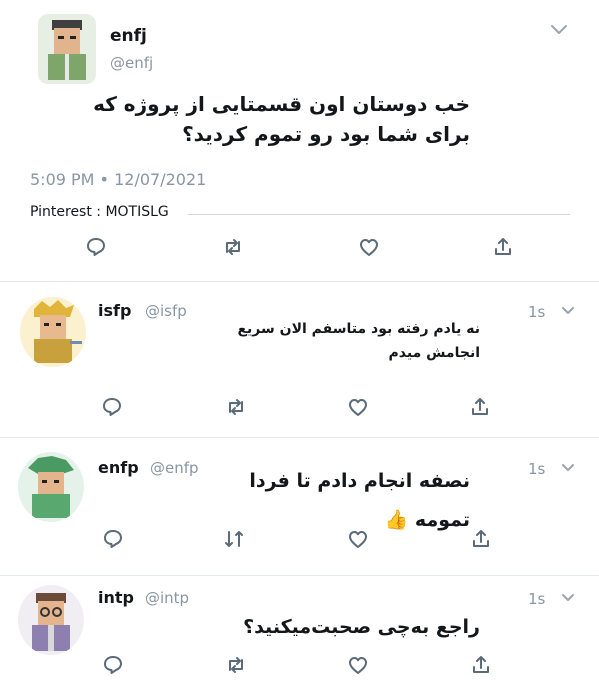 The image size is (599, 690). What do you see at coordinates (131, 63) in the screenshot?
I see `author-handle: @enfj` at bounding box center [131, 63].